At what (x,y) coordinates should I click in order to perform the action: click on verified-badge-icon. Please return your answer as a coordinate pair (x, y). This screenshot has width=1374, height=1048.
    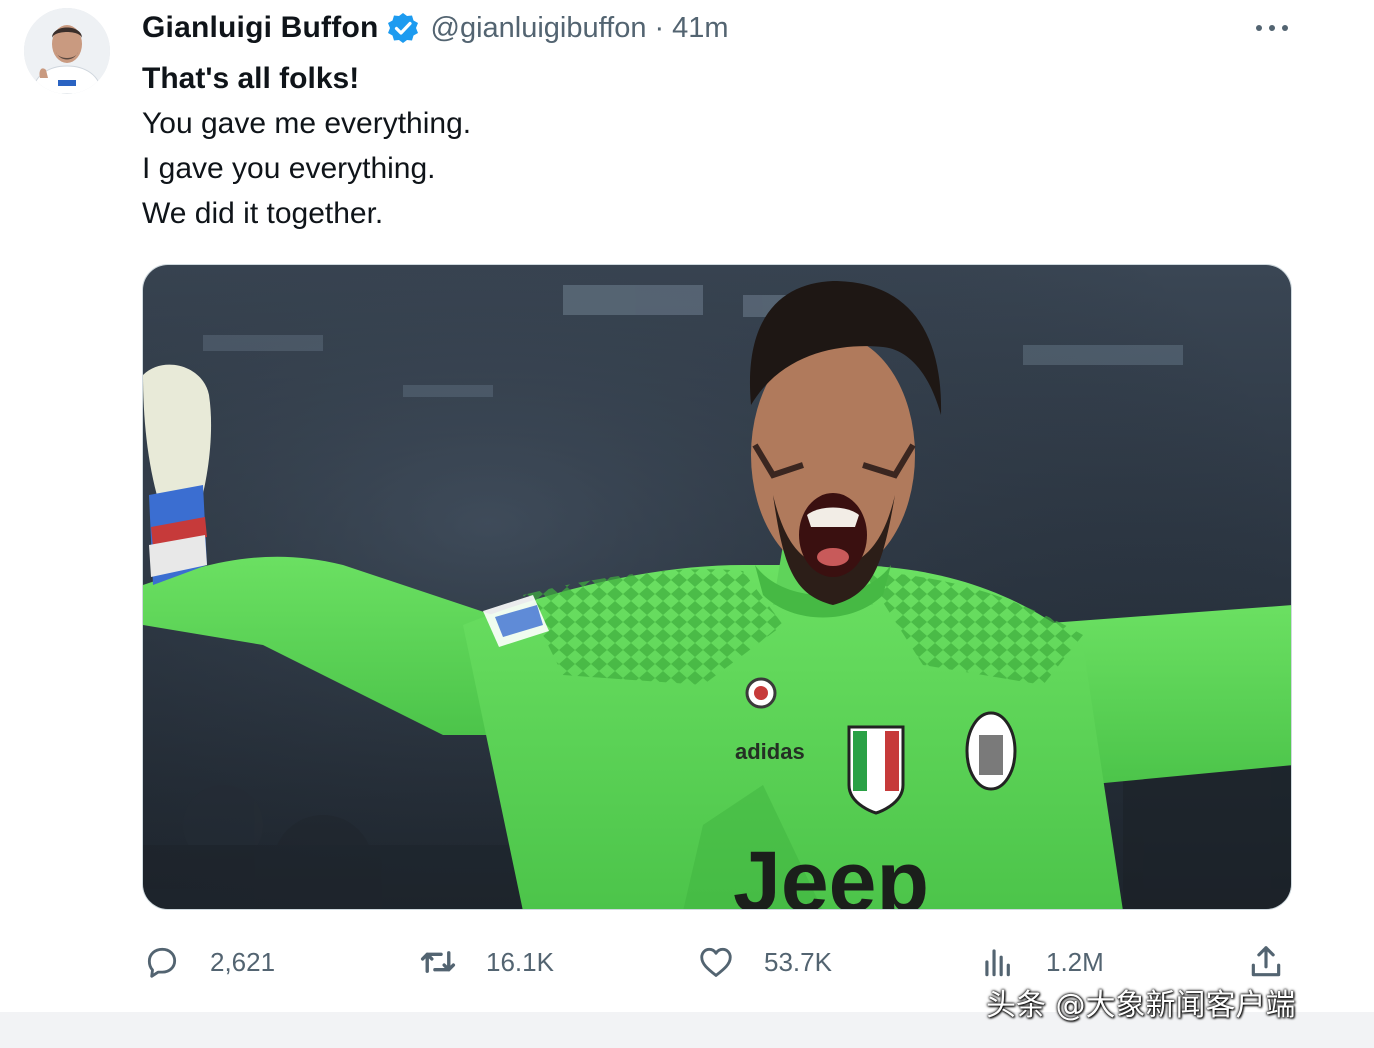
    Looking at the image, I should click on (403, 28).